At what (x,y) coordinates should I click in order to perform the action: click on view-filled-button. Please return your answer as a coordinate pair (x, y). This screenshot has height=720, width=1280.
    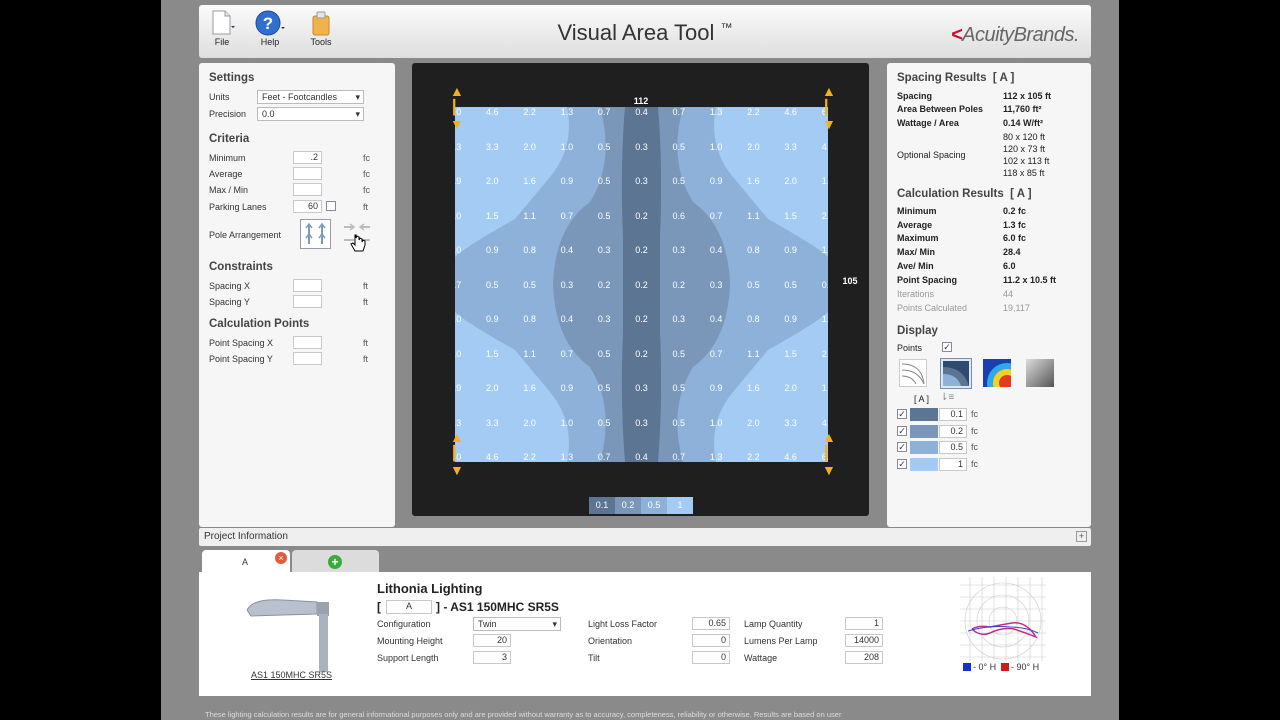
    Looking at the image, I should click on (956, 373).